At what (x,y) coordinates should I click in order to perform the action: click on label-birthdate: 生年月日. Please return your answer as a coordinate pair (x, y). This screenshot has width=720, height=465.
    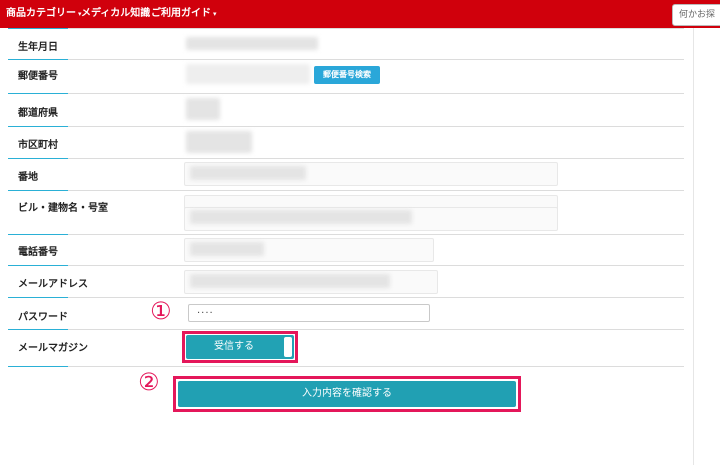
    Looking at the image, I should click on (38, 47).